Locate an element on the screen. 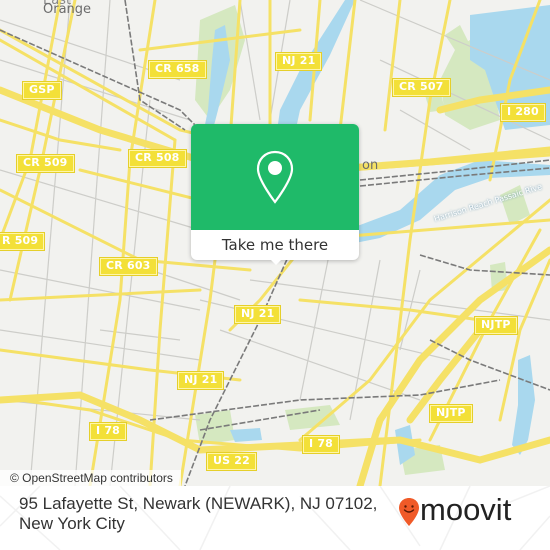 The image size is (550, 550). take-me-there-popup: Take me there is located at coordinates (275, 194).